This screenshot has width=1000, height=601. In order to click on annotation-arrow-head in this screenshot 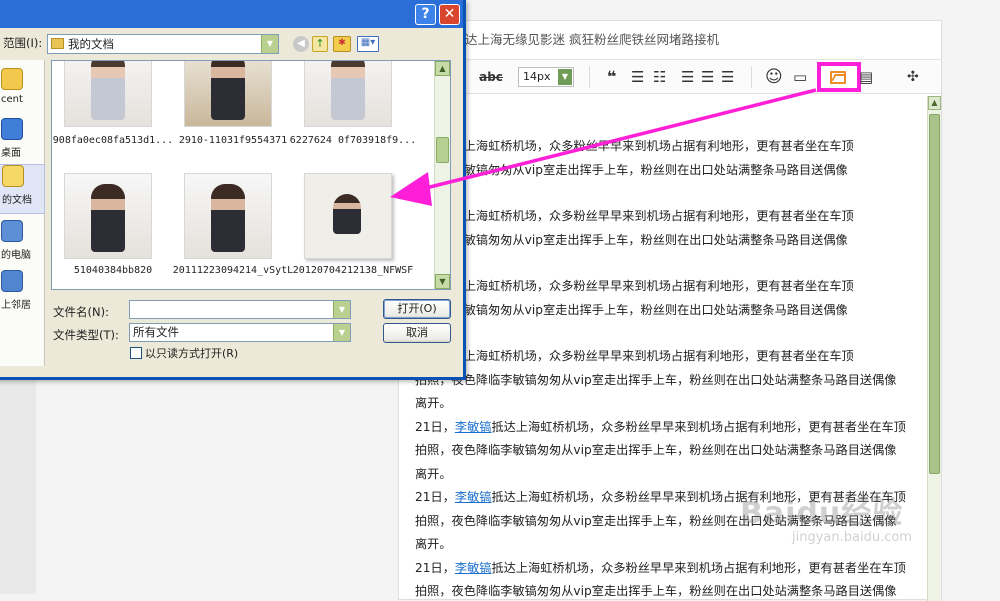, I will do `click(411, 189)`.